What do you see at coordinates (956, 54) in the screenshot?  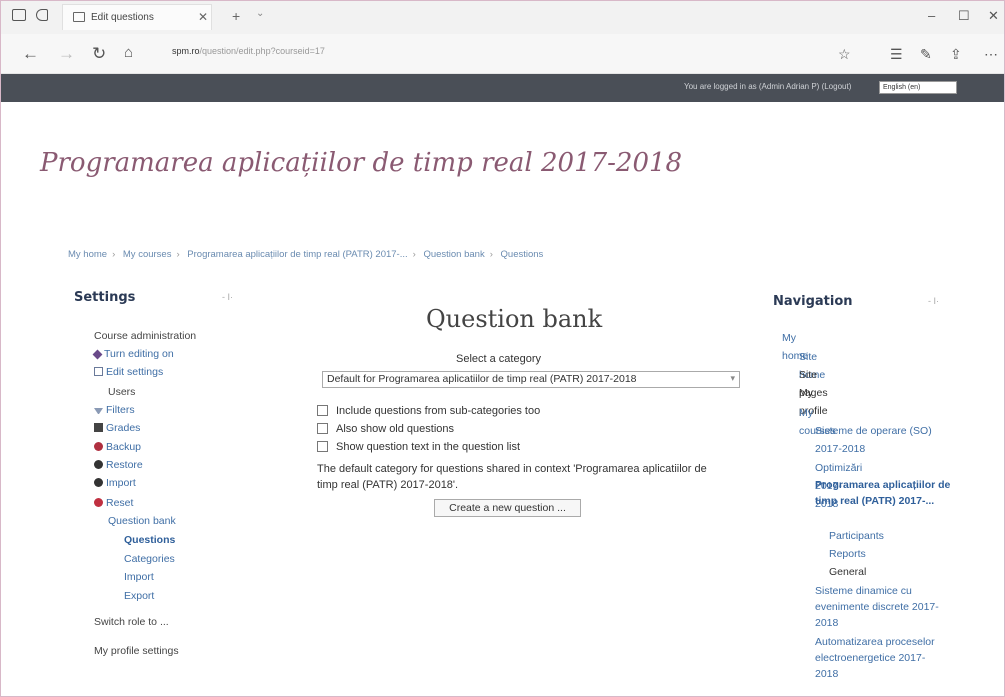 I see `share-icon: ⇪` at bounding box center [956, 54].